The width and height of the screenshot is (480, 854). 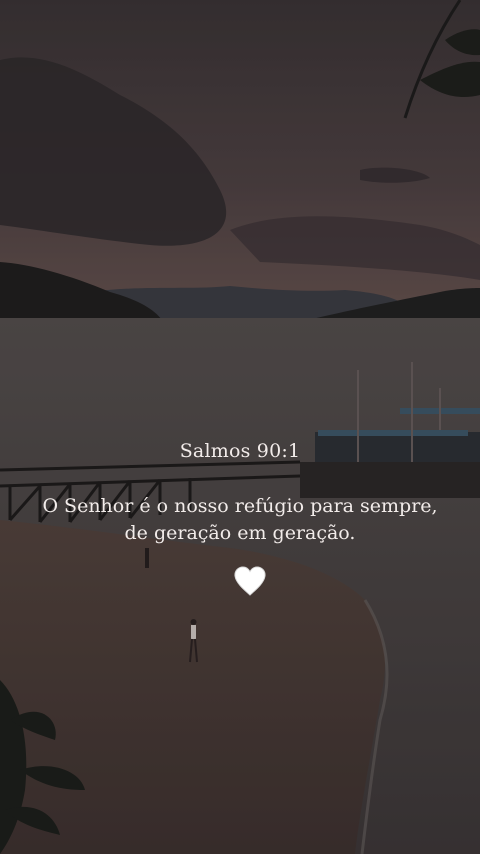 I want to click on verse-reference: Salmos 90:1, so click(x=240, y=451).